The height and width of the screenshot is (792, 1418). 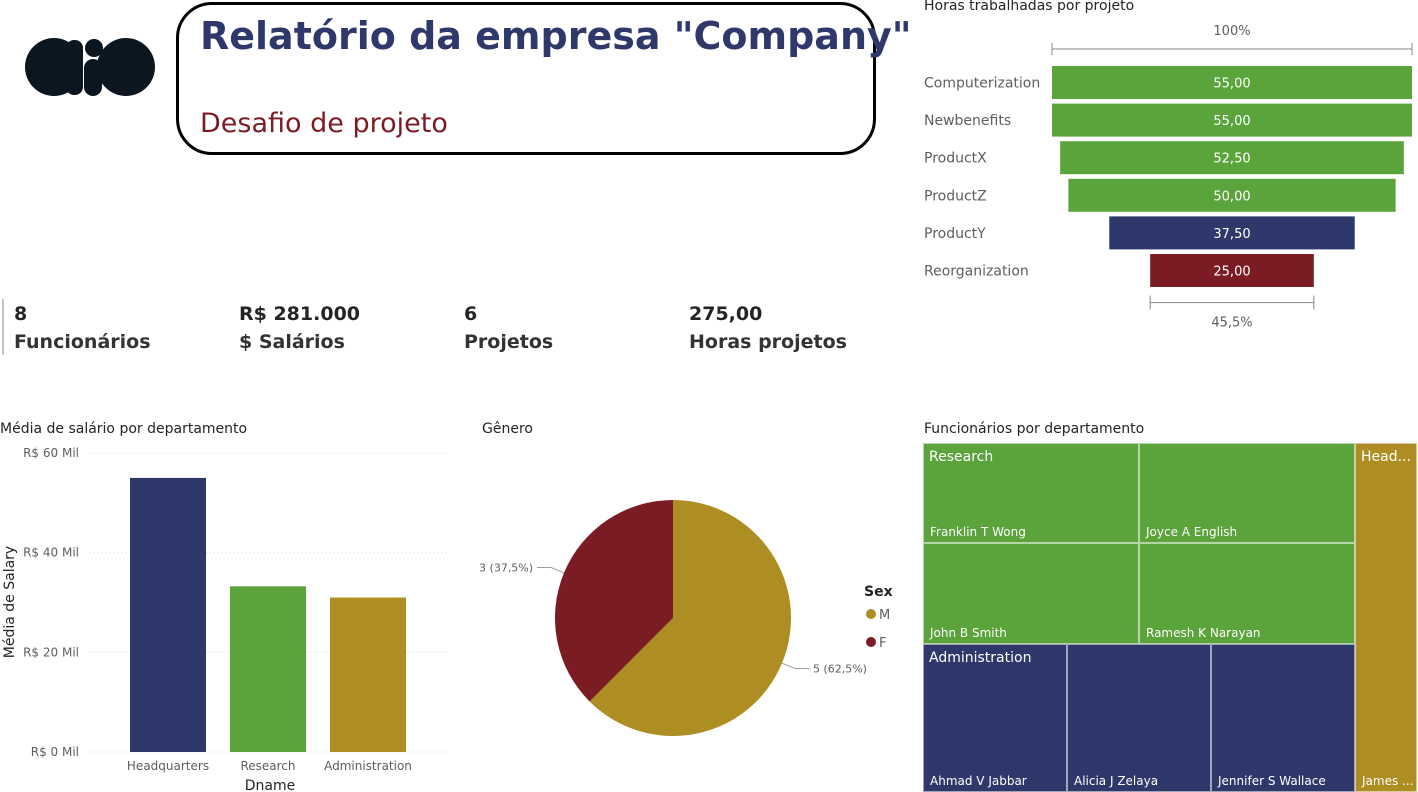 I want to click on gender-pie-chart: 5 (62,5%) 3 (37,5%) Sex MF, so click(x=686, y=618).